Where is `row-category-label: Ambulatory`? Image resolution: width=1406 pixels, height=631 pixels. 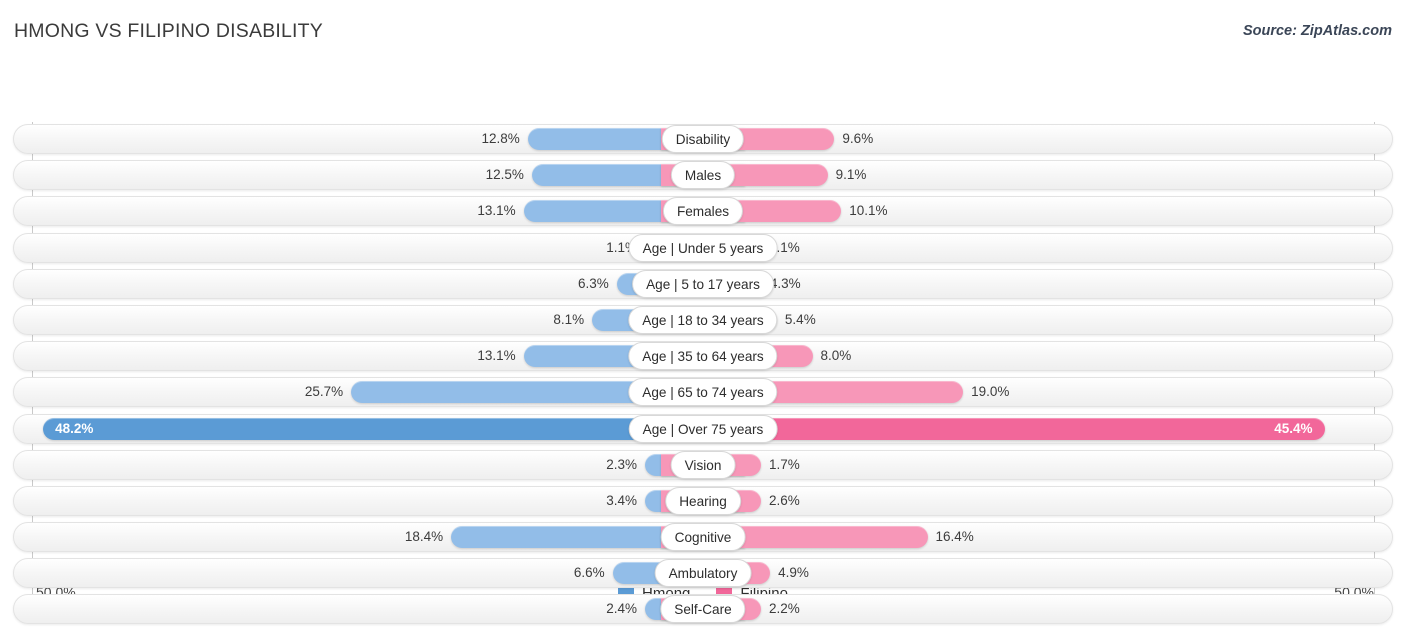 row-category-label: Ambulatory is located at coordinates (703, 573).